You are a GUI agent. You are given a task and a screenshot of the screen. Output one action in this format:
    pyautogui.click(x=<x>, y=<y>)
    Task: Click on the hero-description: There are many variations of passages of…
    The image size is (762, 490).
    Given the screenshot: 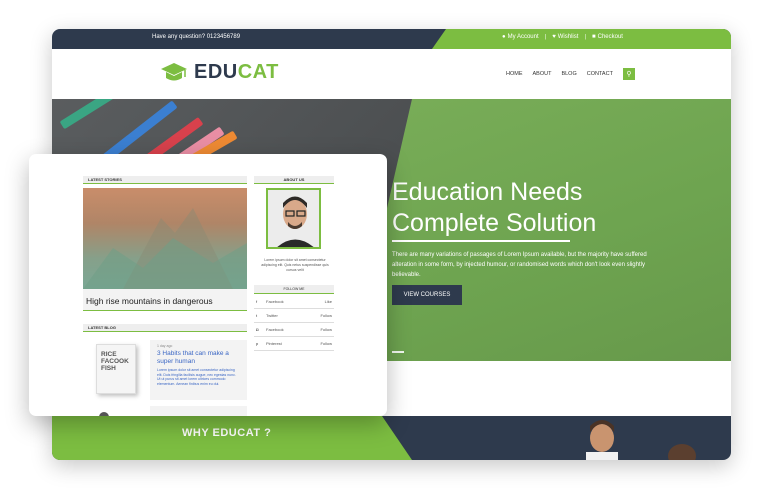 What is the action you would take?
    pyautogui.click(x=519, y=265)
    